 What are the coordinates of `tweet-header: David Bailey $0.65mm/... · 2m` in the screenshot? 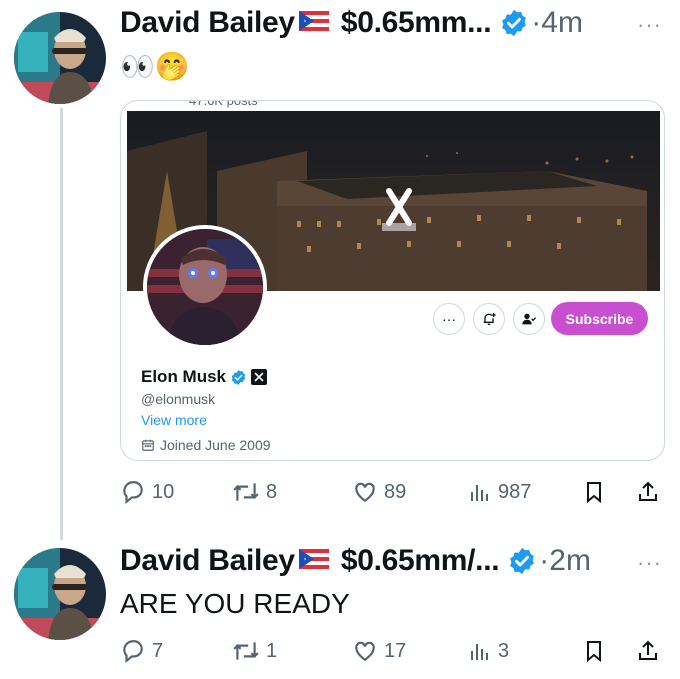 It's located at (355, 561).